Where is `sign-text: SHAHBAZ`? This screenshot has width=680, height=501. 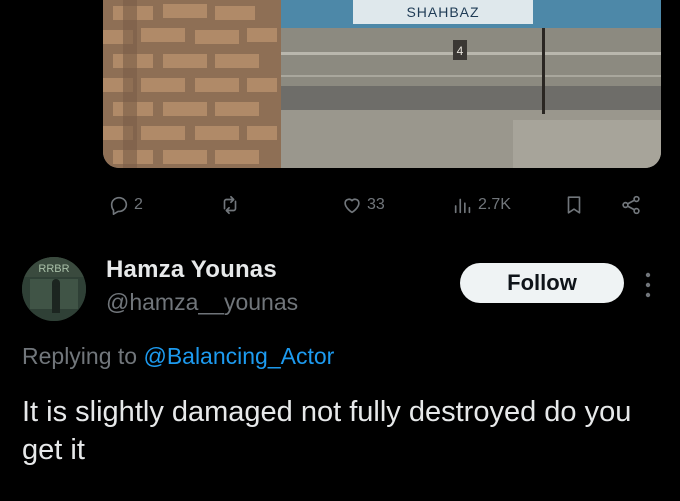
sign-text: SHAHBAZ is located at coordinates (442, 12).